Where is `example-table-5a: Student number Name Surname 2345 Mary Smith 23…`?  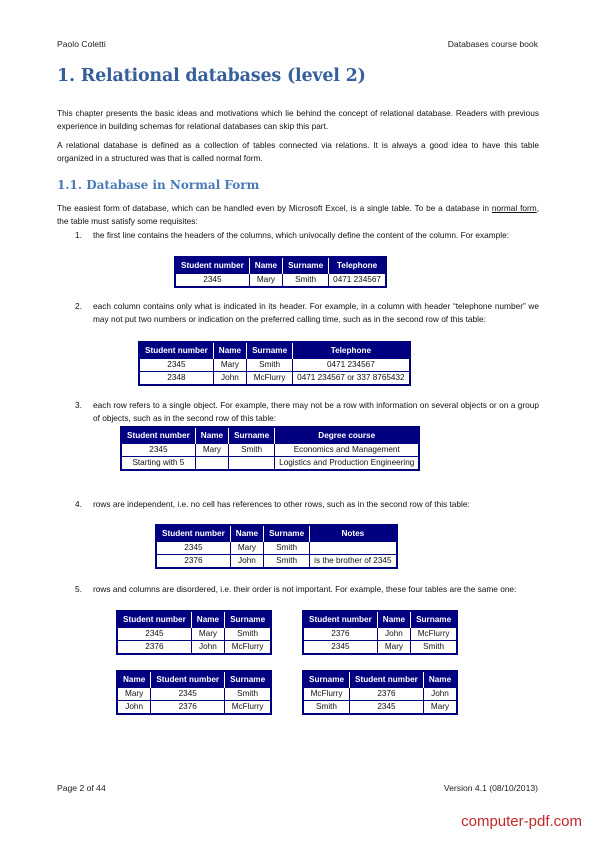
example-table-5a: Student number Name Surname 2345 Mary Smith 23… is located at coordinates (194, 632).